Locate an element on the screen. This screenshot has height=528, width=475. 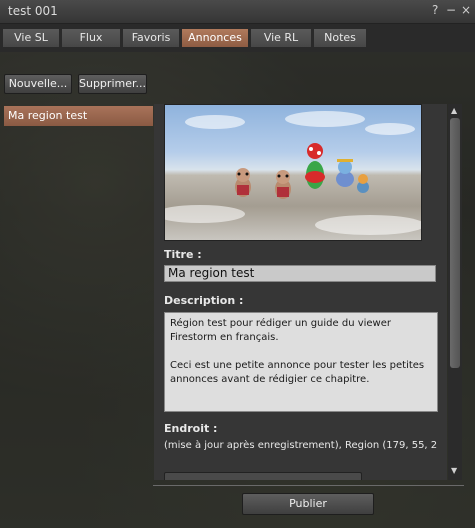
tab-annonces: Annonces is located at coordinates (215, 38).